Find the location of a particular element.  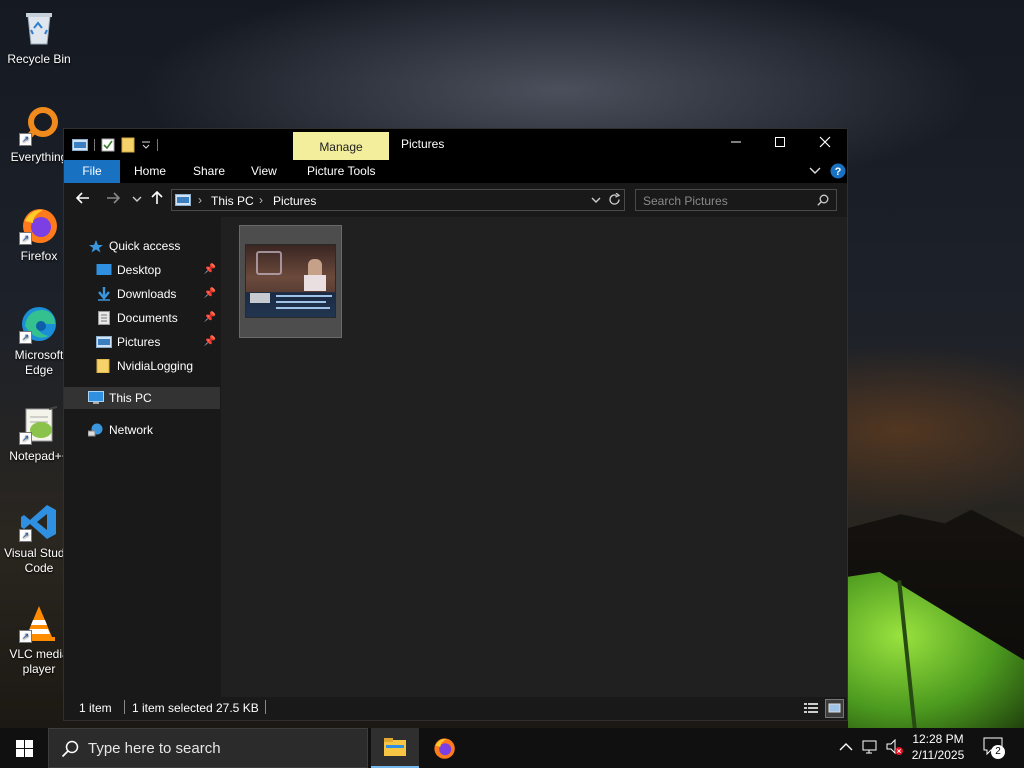

search-icon is located at coordinates (70, 749).